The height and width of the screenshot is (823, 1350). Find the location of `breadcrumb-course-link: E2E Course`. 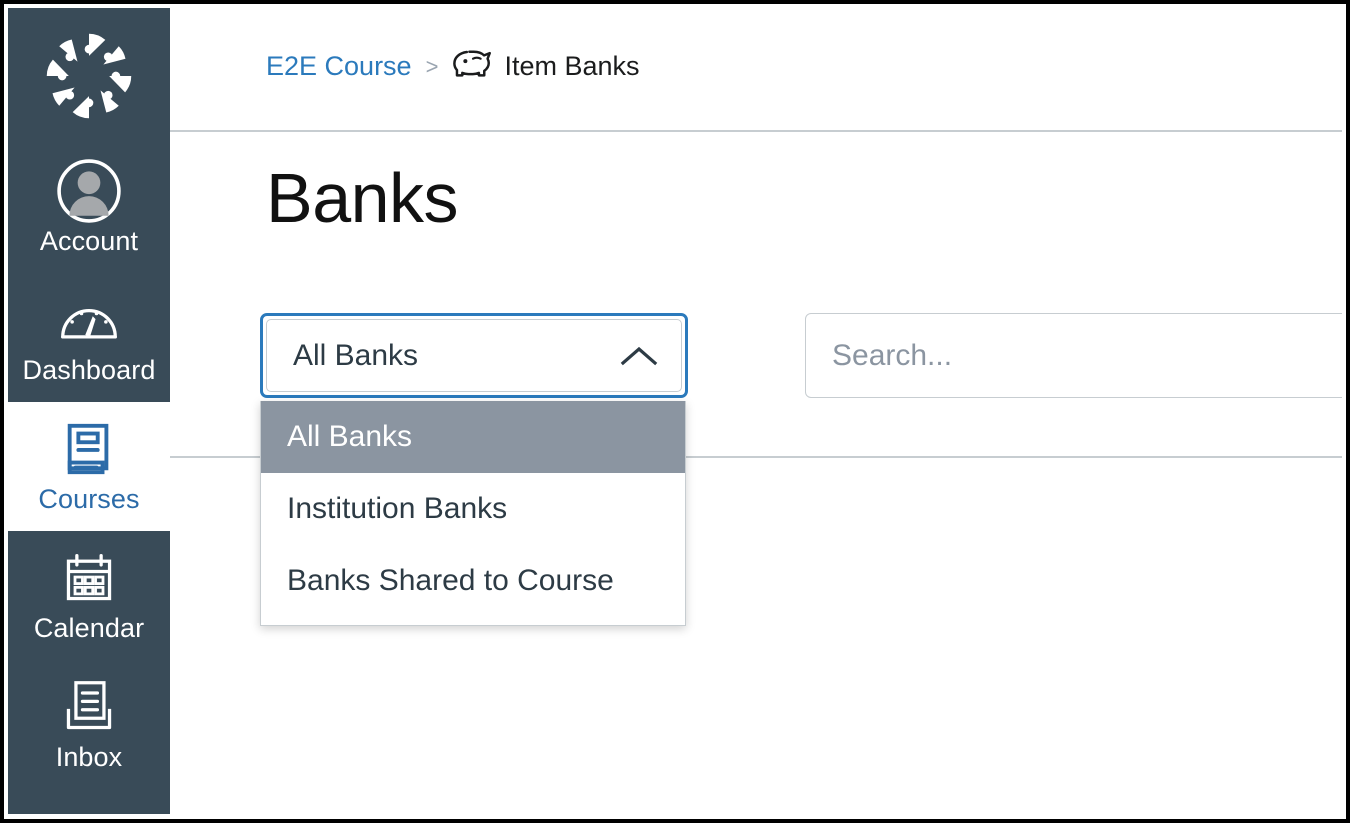

breadcrumb-course-link: E2E Course is located at coordinates (339, 66).